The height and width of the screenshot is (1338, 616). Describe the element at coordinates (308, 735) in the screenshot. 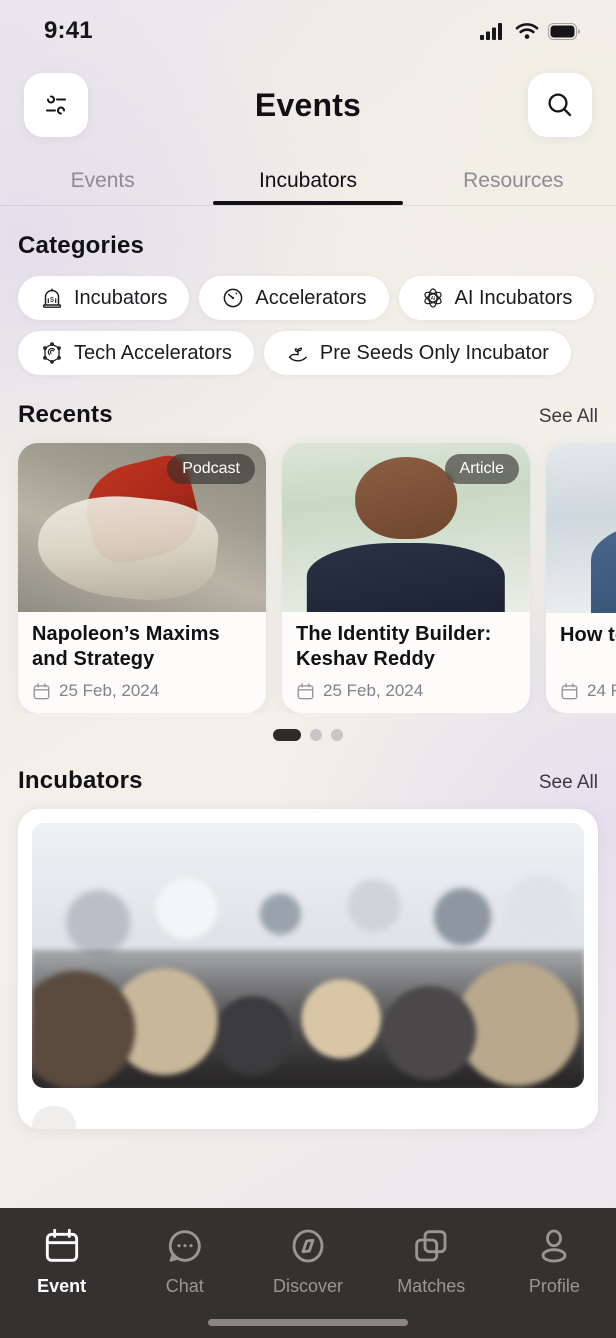

I see `carousel-pagination-dots` at that location.